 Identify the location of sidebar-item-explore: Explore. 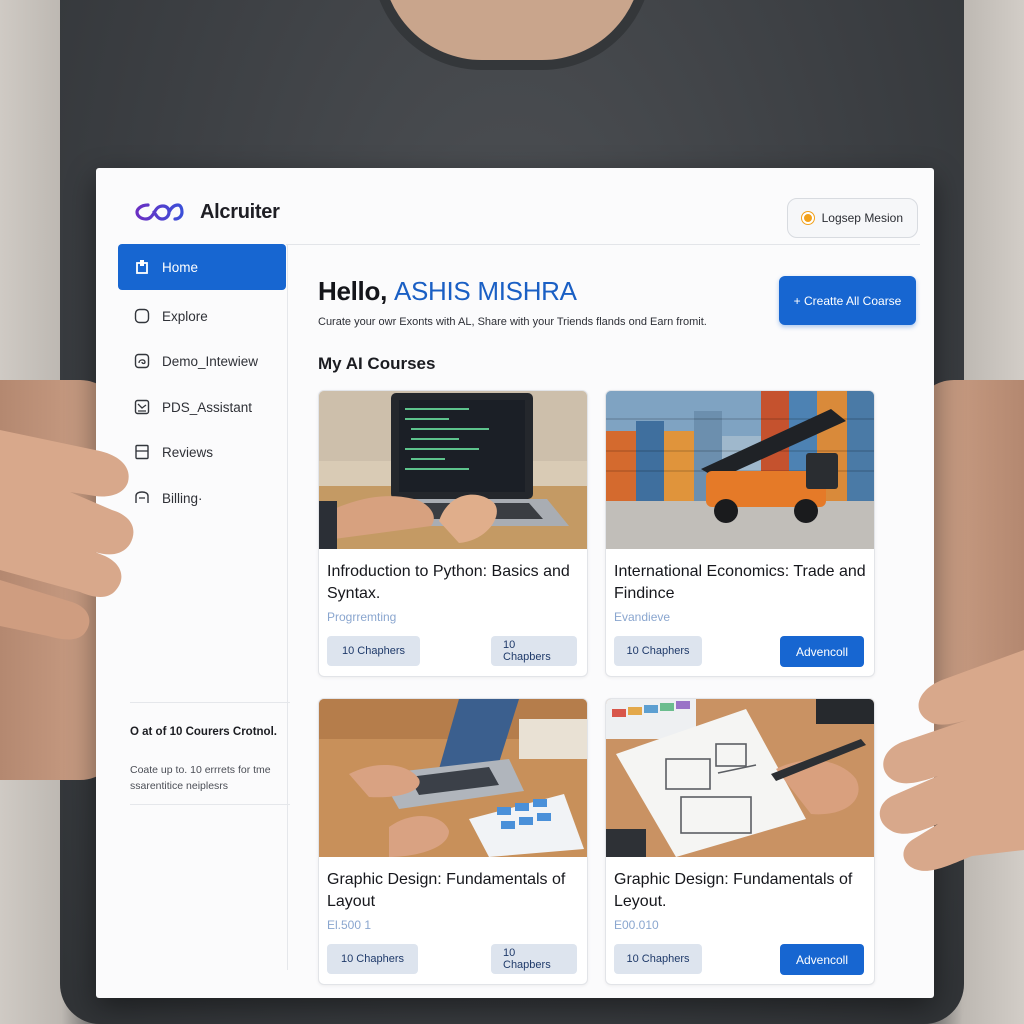
(202, 316).